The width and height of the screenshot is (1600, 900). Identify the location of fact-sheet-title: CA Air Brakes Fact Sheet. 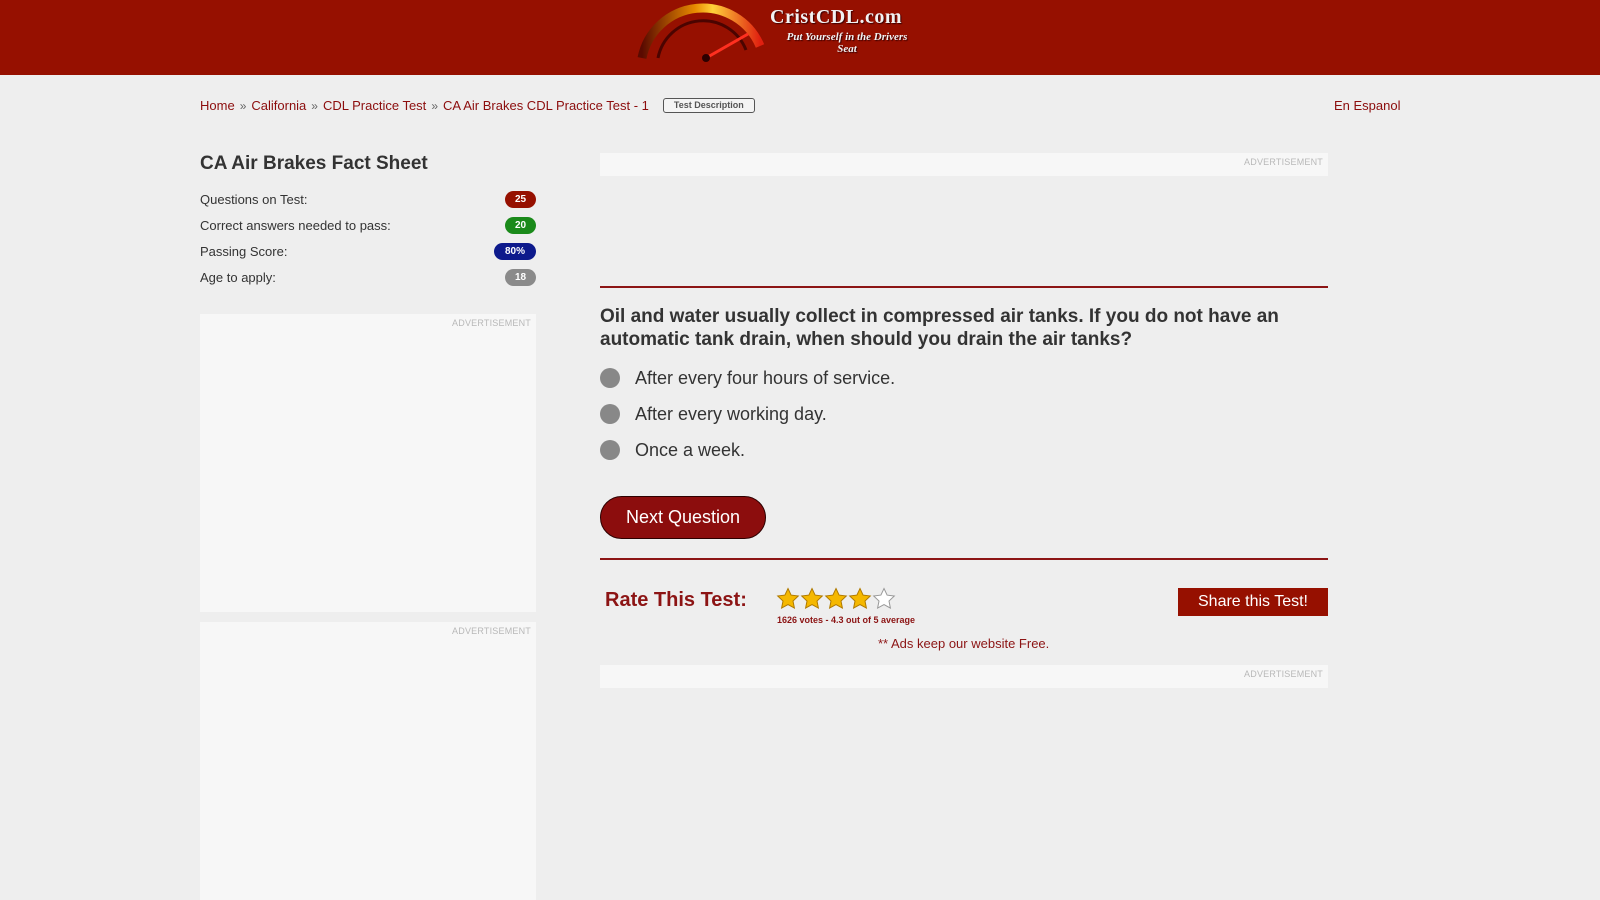
(314, 163).